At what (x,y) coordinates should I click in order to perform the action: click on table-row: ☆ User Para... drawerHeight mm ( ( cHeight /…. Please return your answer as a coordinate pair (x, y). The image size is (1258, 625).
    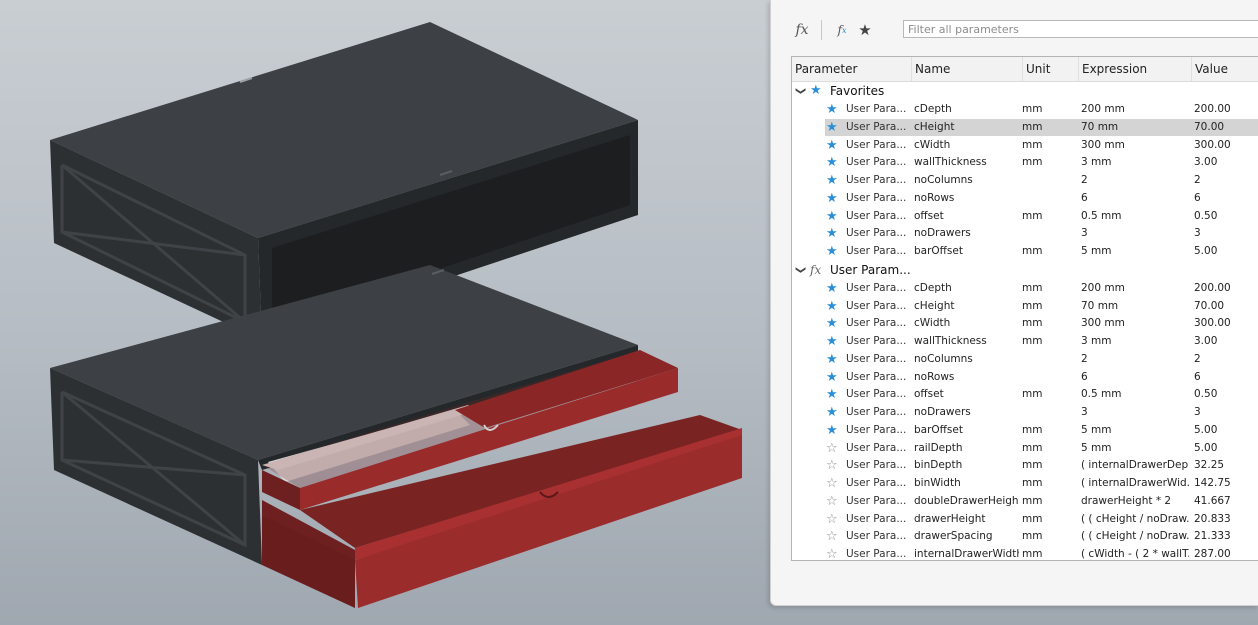
    Looking at the image, I should click on (1025, 520).